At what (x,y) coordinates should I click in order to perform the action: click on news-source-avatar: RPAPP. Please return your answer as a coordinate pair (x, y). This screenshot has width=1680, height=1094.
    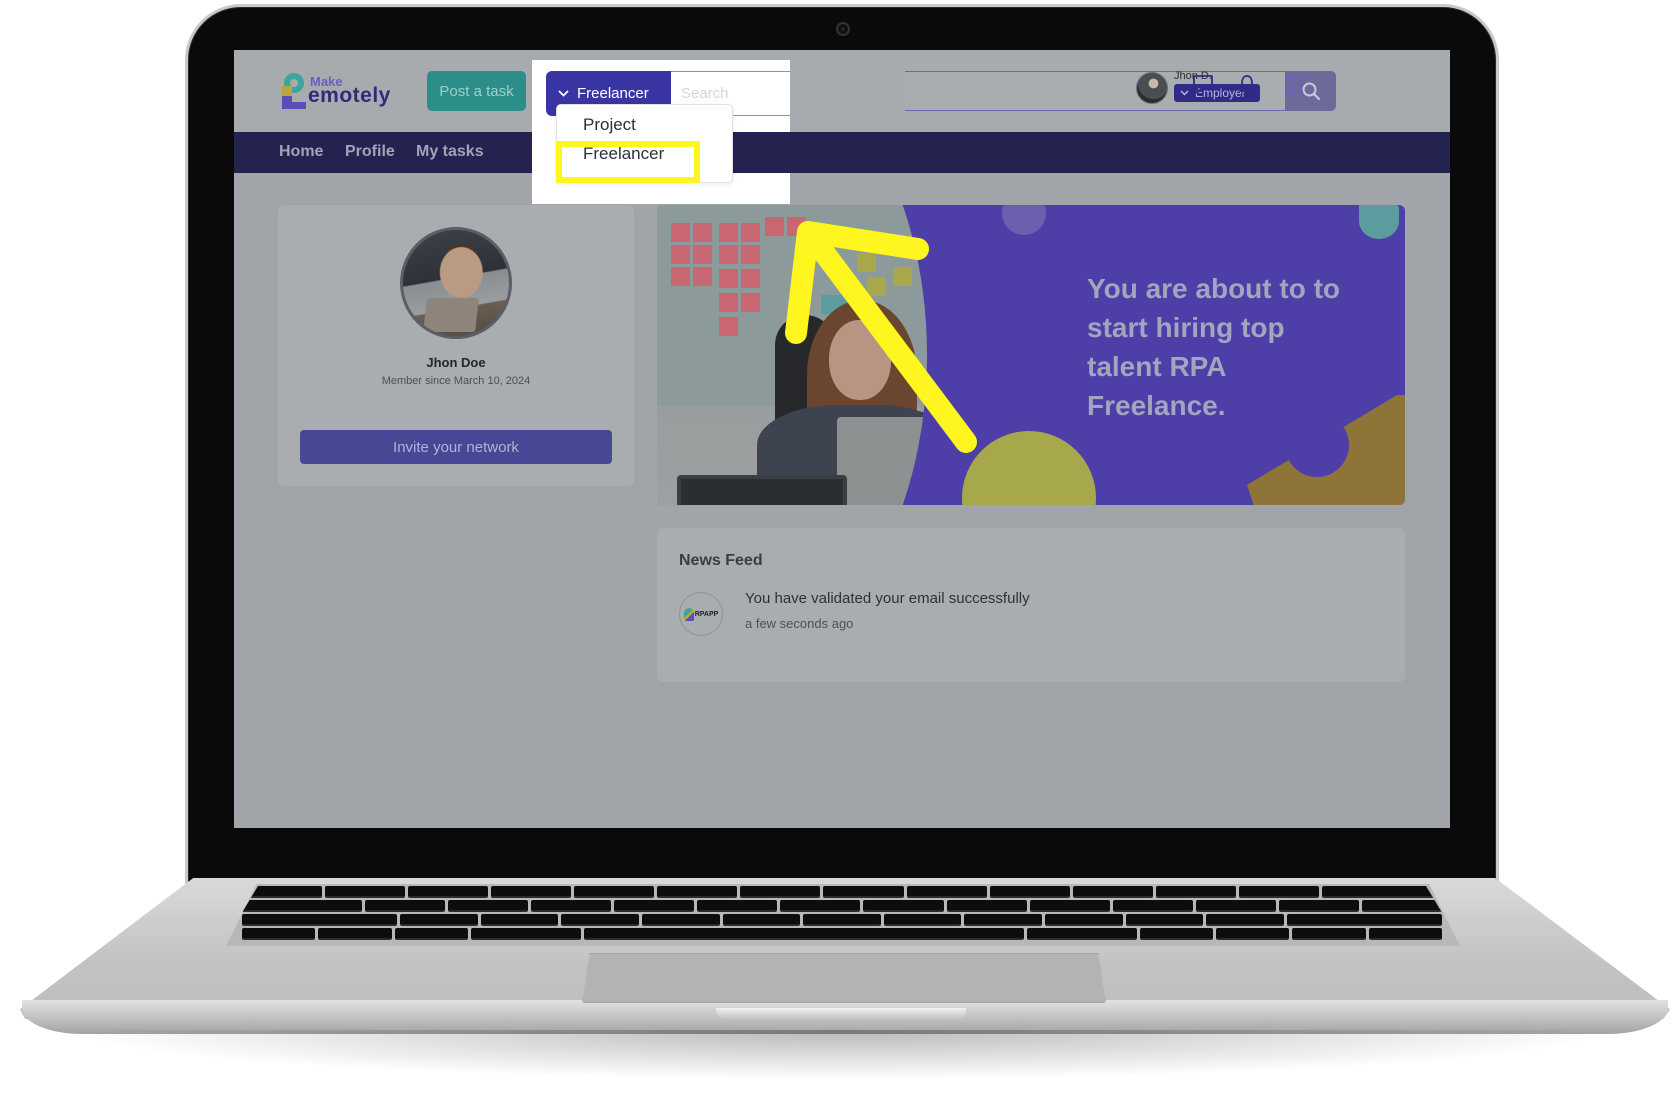
    Looking at the image, I should click on (701, 614).